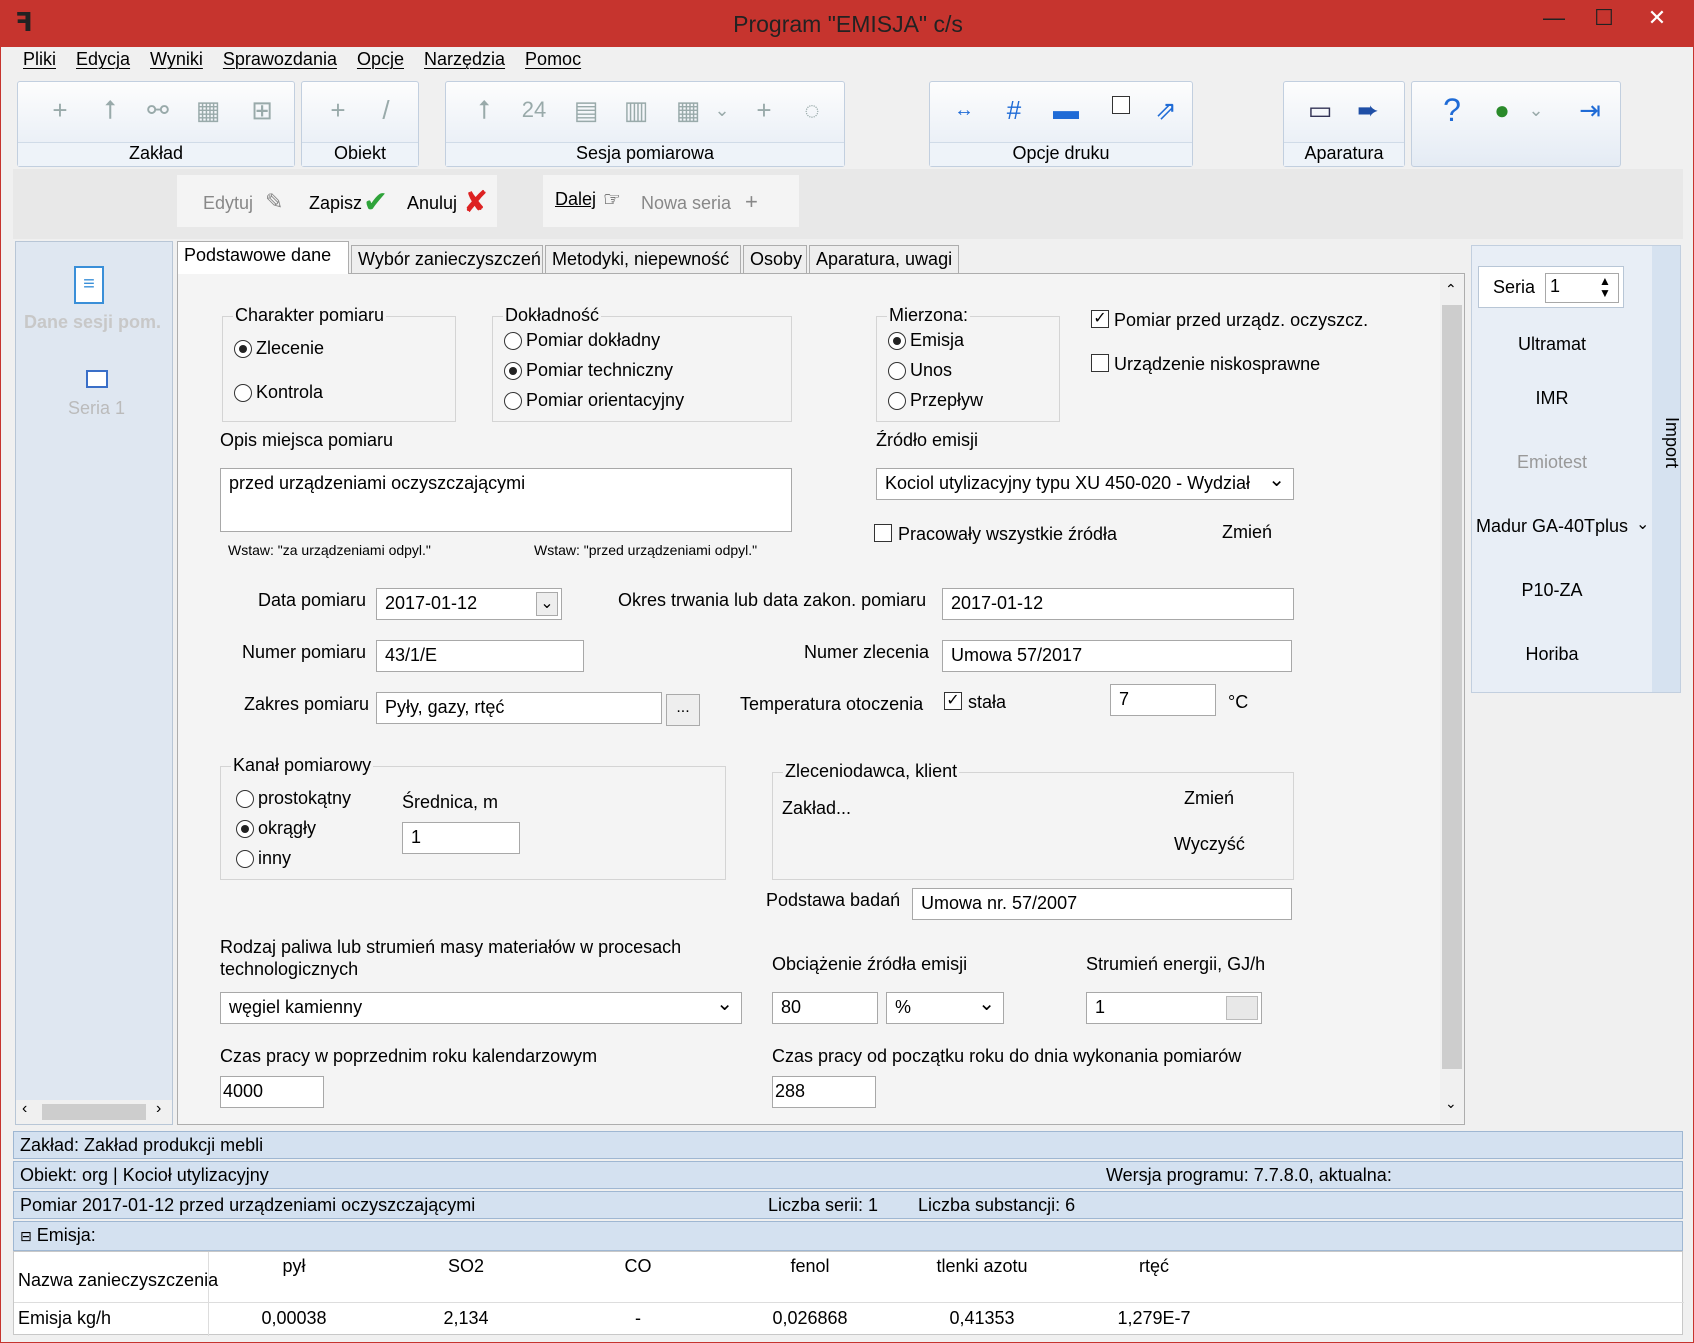 This screenshot has width=1694, height=1343. Describe the element at coordinates (208, 110) in the screenshot. I see `factory-icon: ▦` at that location.